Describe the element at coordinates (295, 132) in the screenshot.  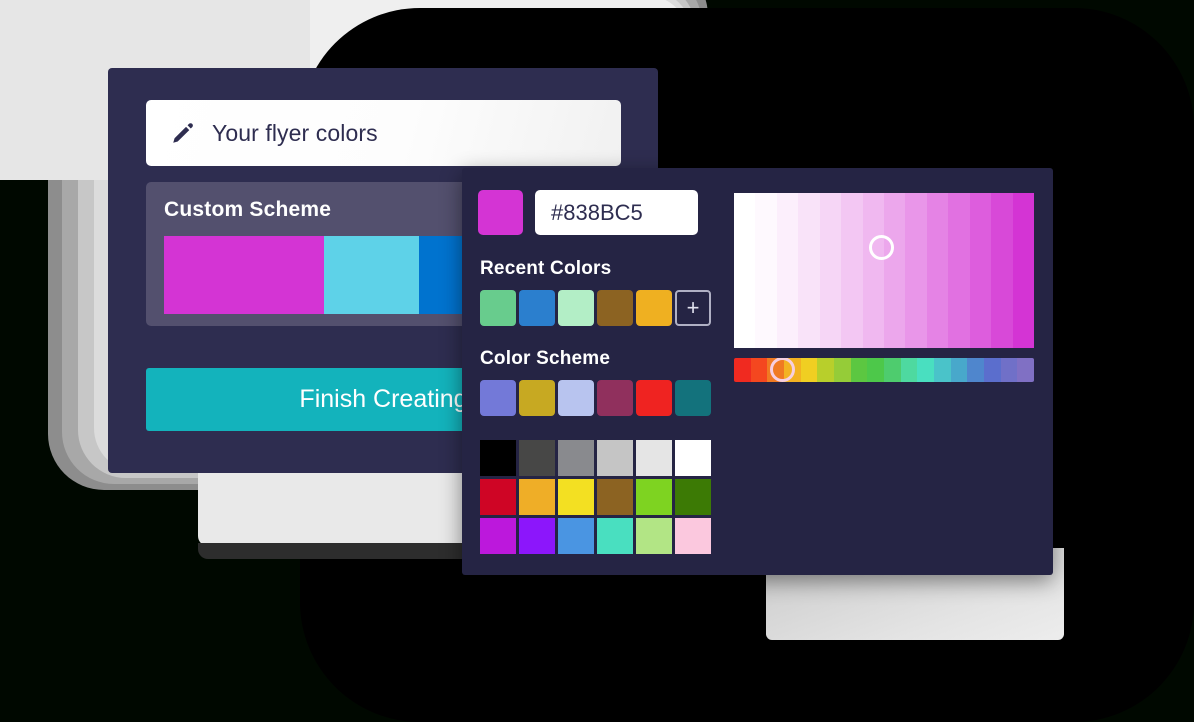
I see `dialog-title-text: Your flyer colors` at that location.